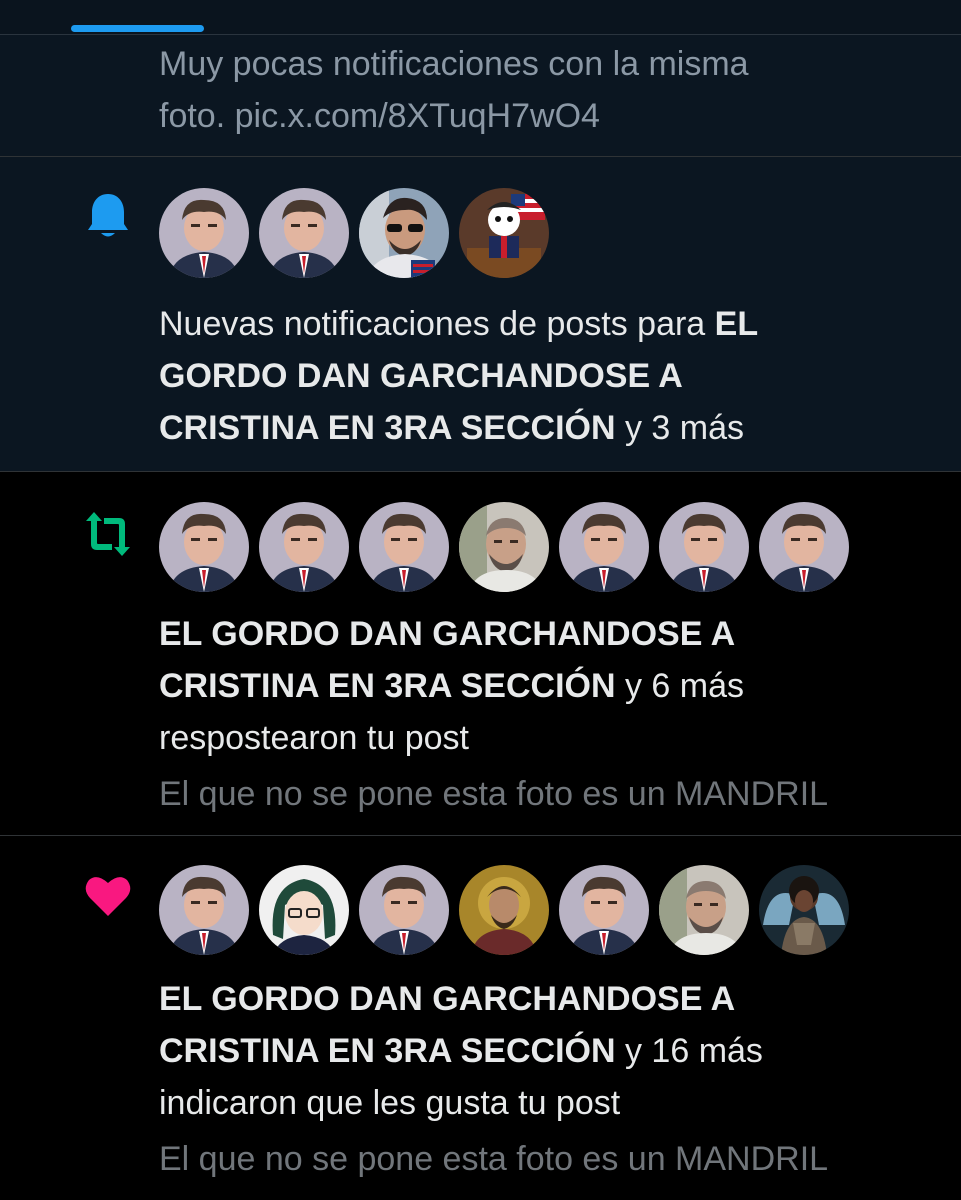  Describe the element at coordinates (108, 216) in the screenshot. I see `bell-icon` at that location.